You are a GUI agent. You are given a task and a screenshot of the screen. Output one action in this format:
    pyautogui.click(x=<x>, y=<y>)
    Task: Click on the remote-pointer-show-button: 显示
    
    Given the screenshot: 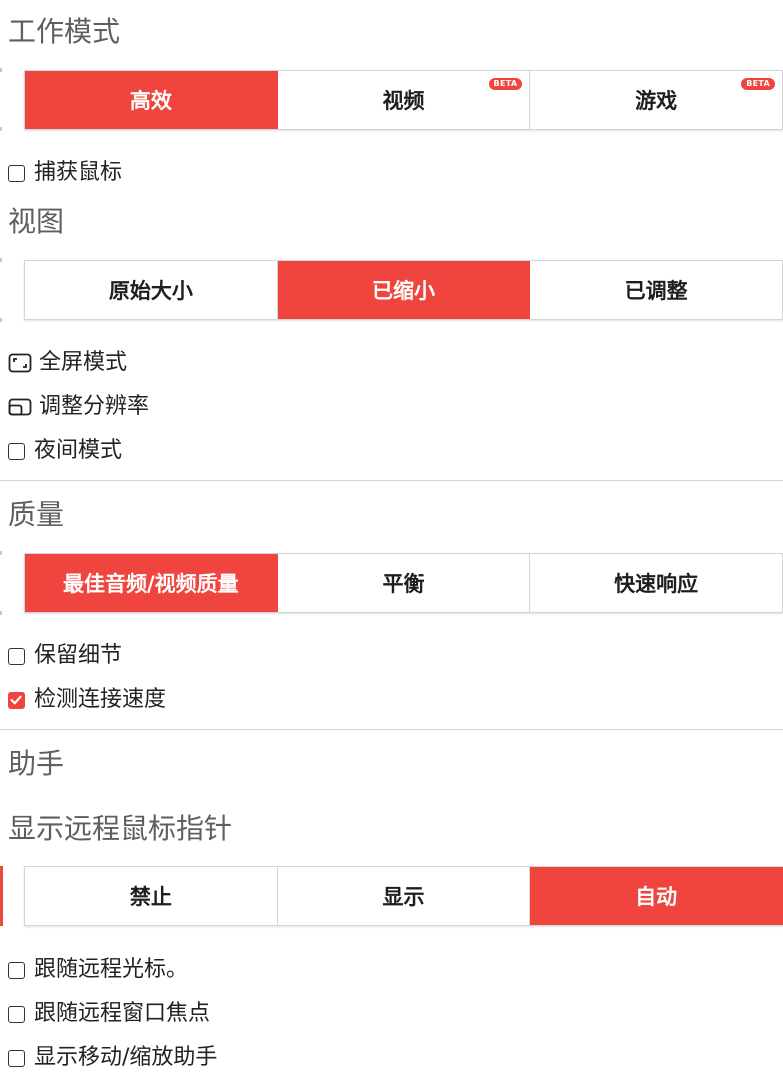 What is the action you would take?
    pyautogui.click(x=404, y=896)
    